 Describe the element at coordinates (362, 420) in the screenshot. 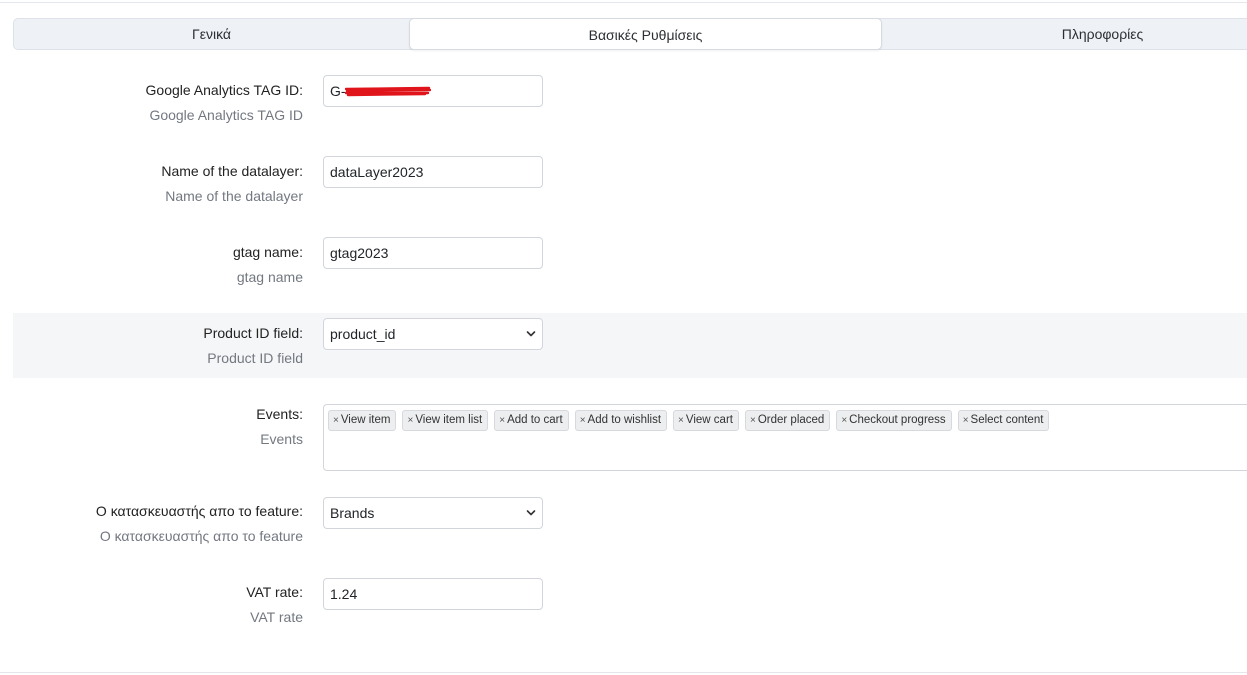

I see `event-tag: × View item` at that location.